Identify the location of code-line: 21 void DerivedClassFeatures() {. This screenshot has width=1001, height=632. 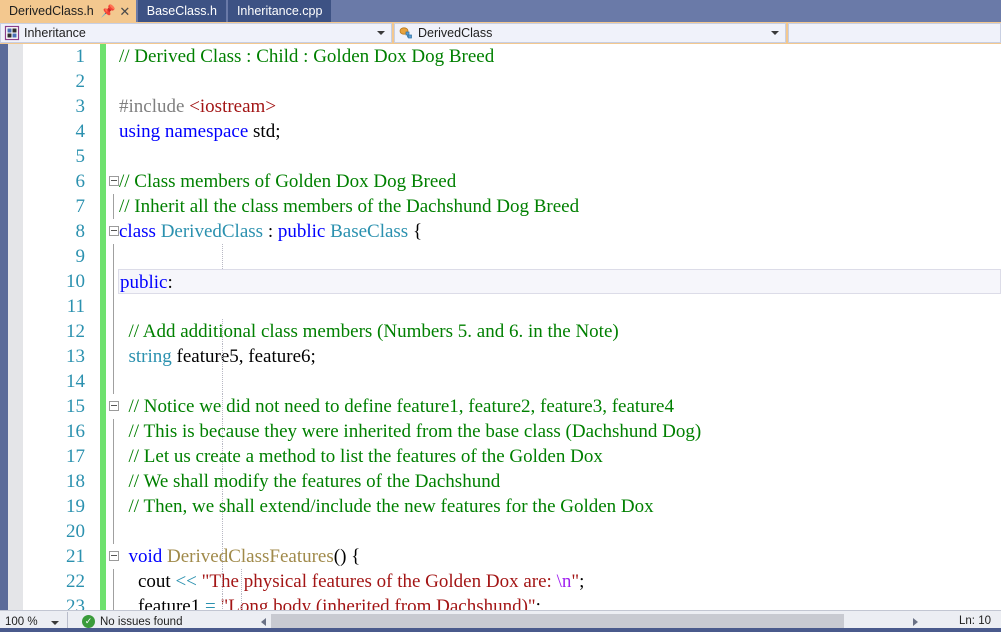
(512, 556).